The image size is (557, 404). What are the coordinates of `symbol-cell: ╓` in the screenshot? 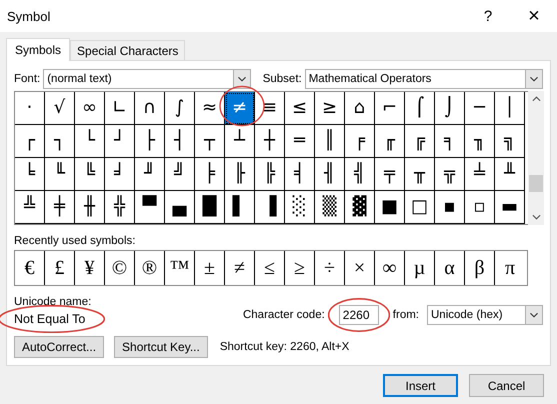 It's located at (390, 141).